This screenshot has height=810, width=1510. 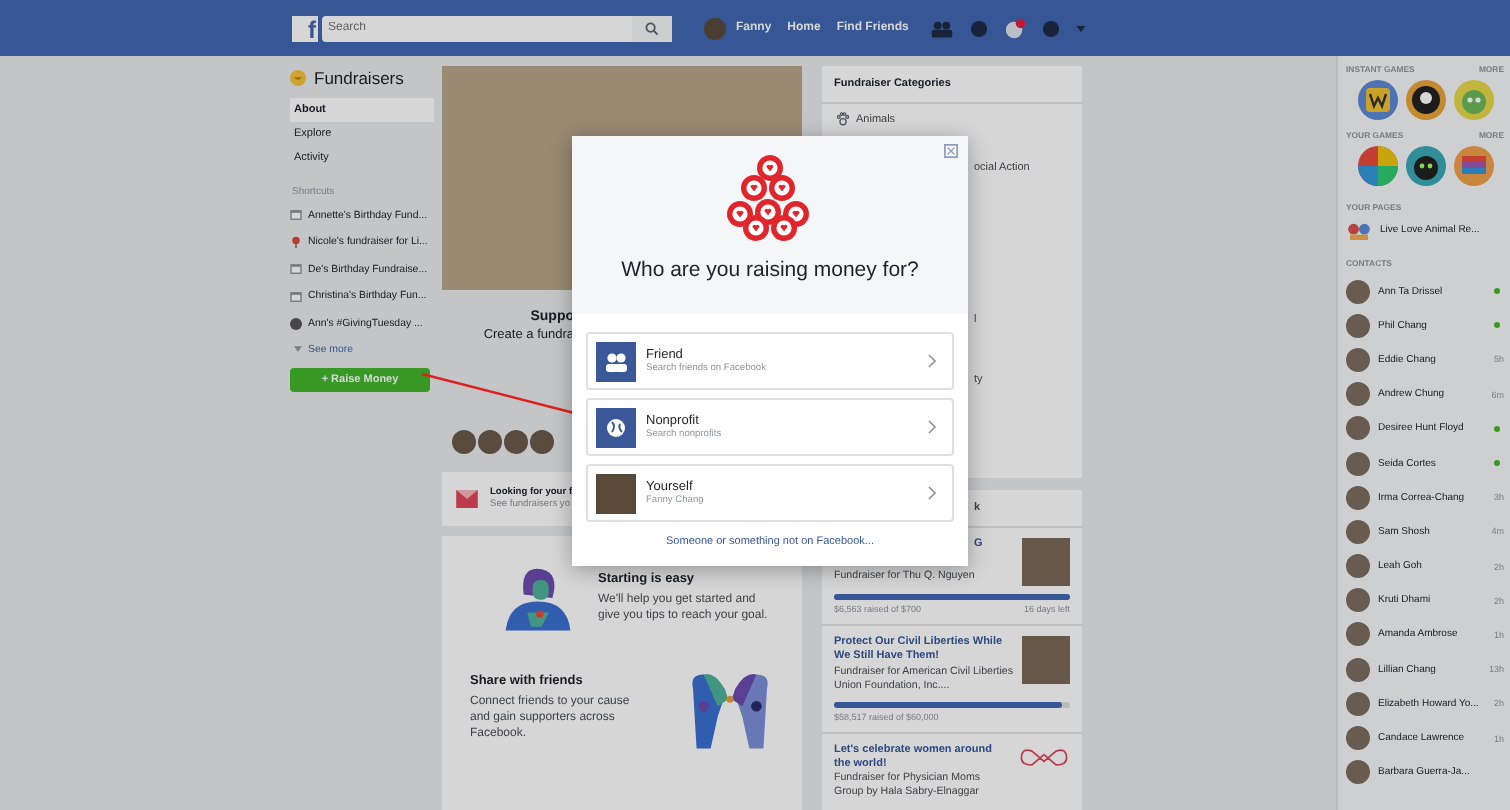 What do you see at coordinates (1473, 166) in the screenshot?
I see `cake-icon` at bounding box center [1473, 166].